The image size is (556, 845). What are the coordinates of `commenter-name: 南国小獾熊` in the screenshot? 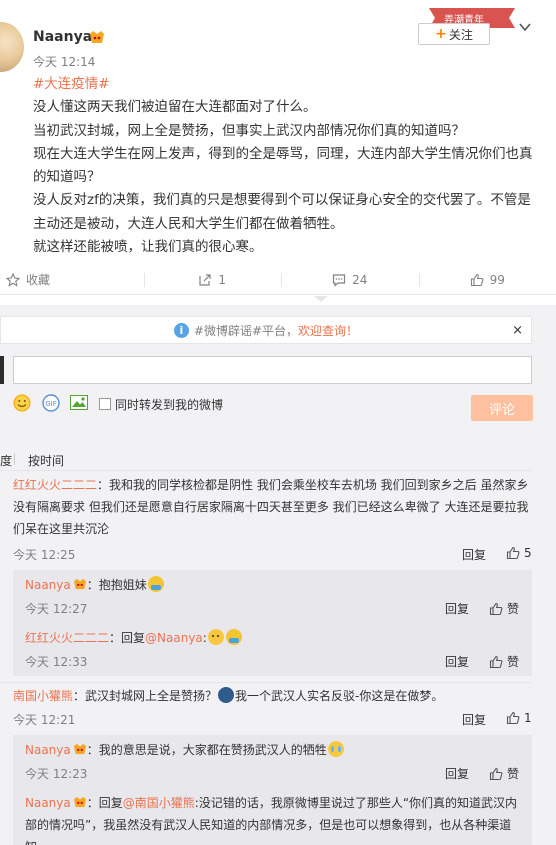 It's located at (43, 696).